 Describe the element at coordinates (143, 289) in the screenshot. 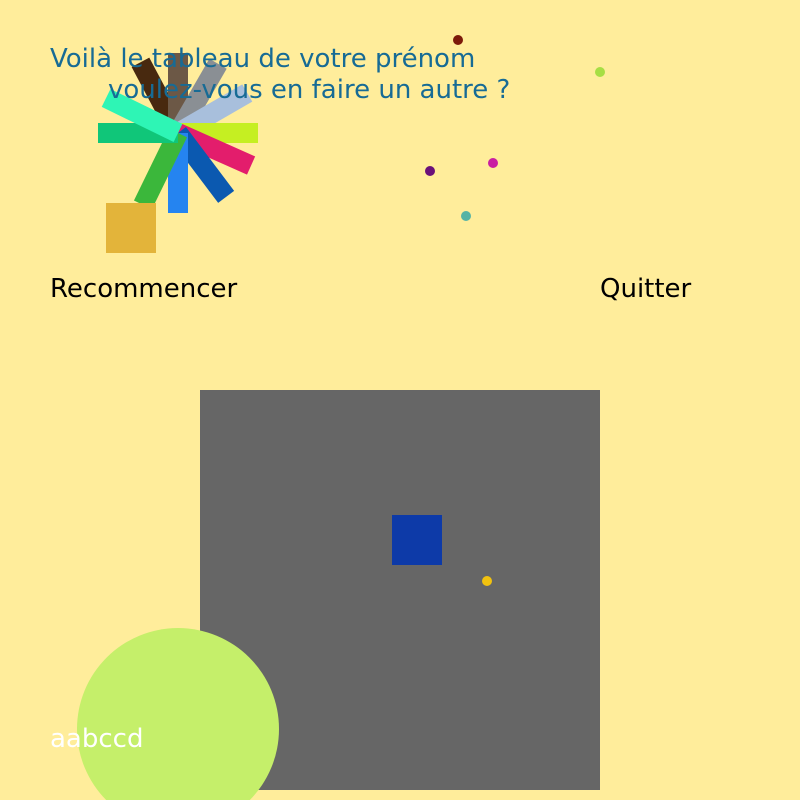

I see `restart-button: Recommencer` at that location.